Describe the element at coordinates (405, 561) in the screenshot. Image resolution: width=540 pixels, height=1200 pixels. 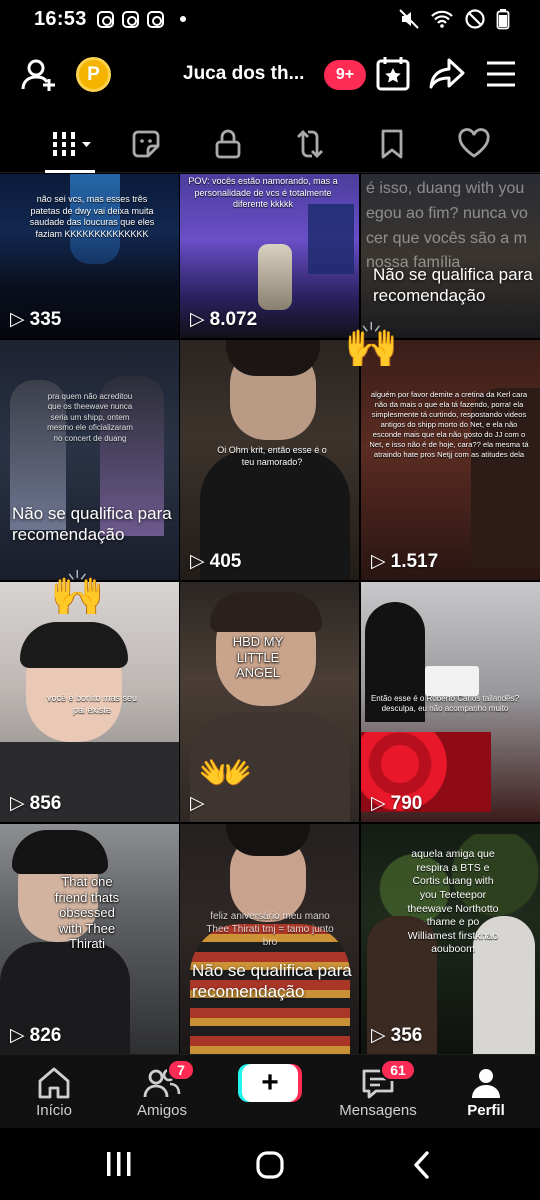
I see `view-count: ▷ 1.517` at that location.